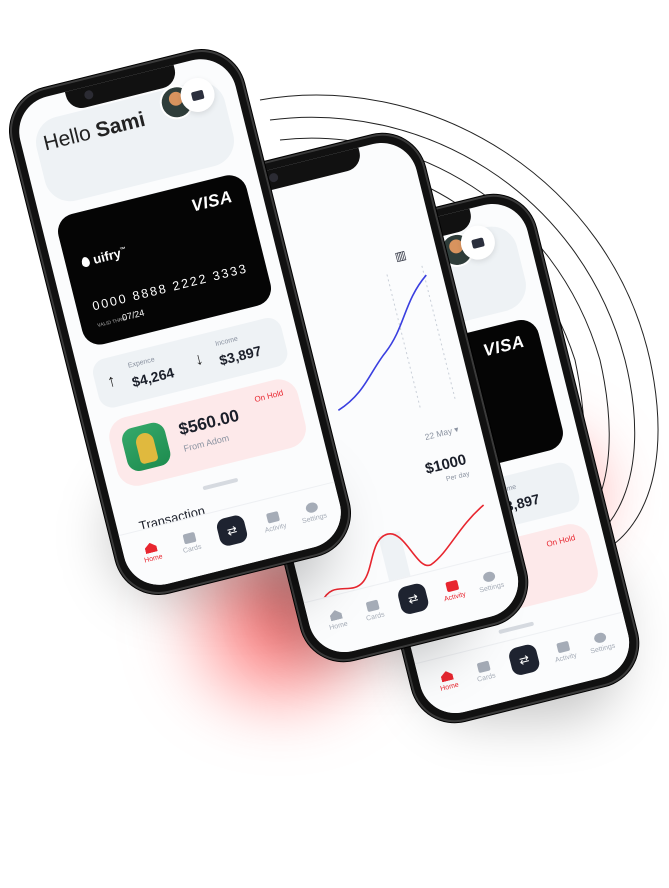 The width and height of the screenshot is (669, 888). What do you see at coordinates (111, 381) in the screenshot?
I see `arrow-up-icon: ↑` at bounding box center [111, 381].